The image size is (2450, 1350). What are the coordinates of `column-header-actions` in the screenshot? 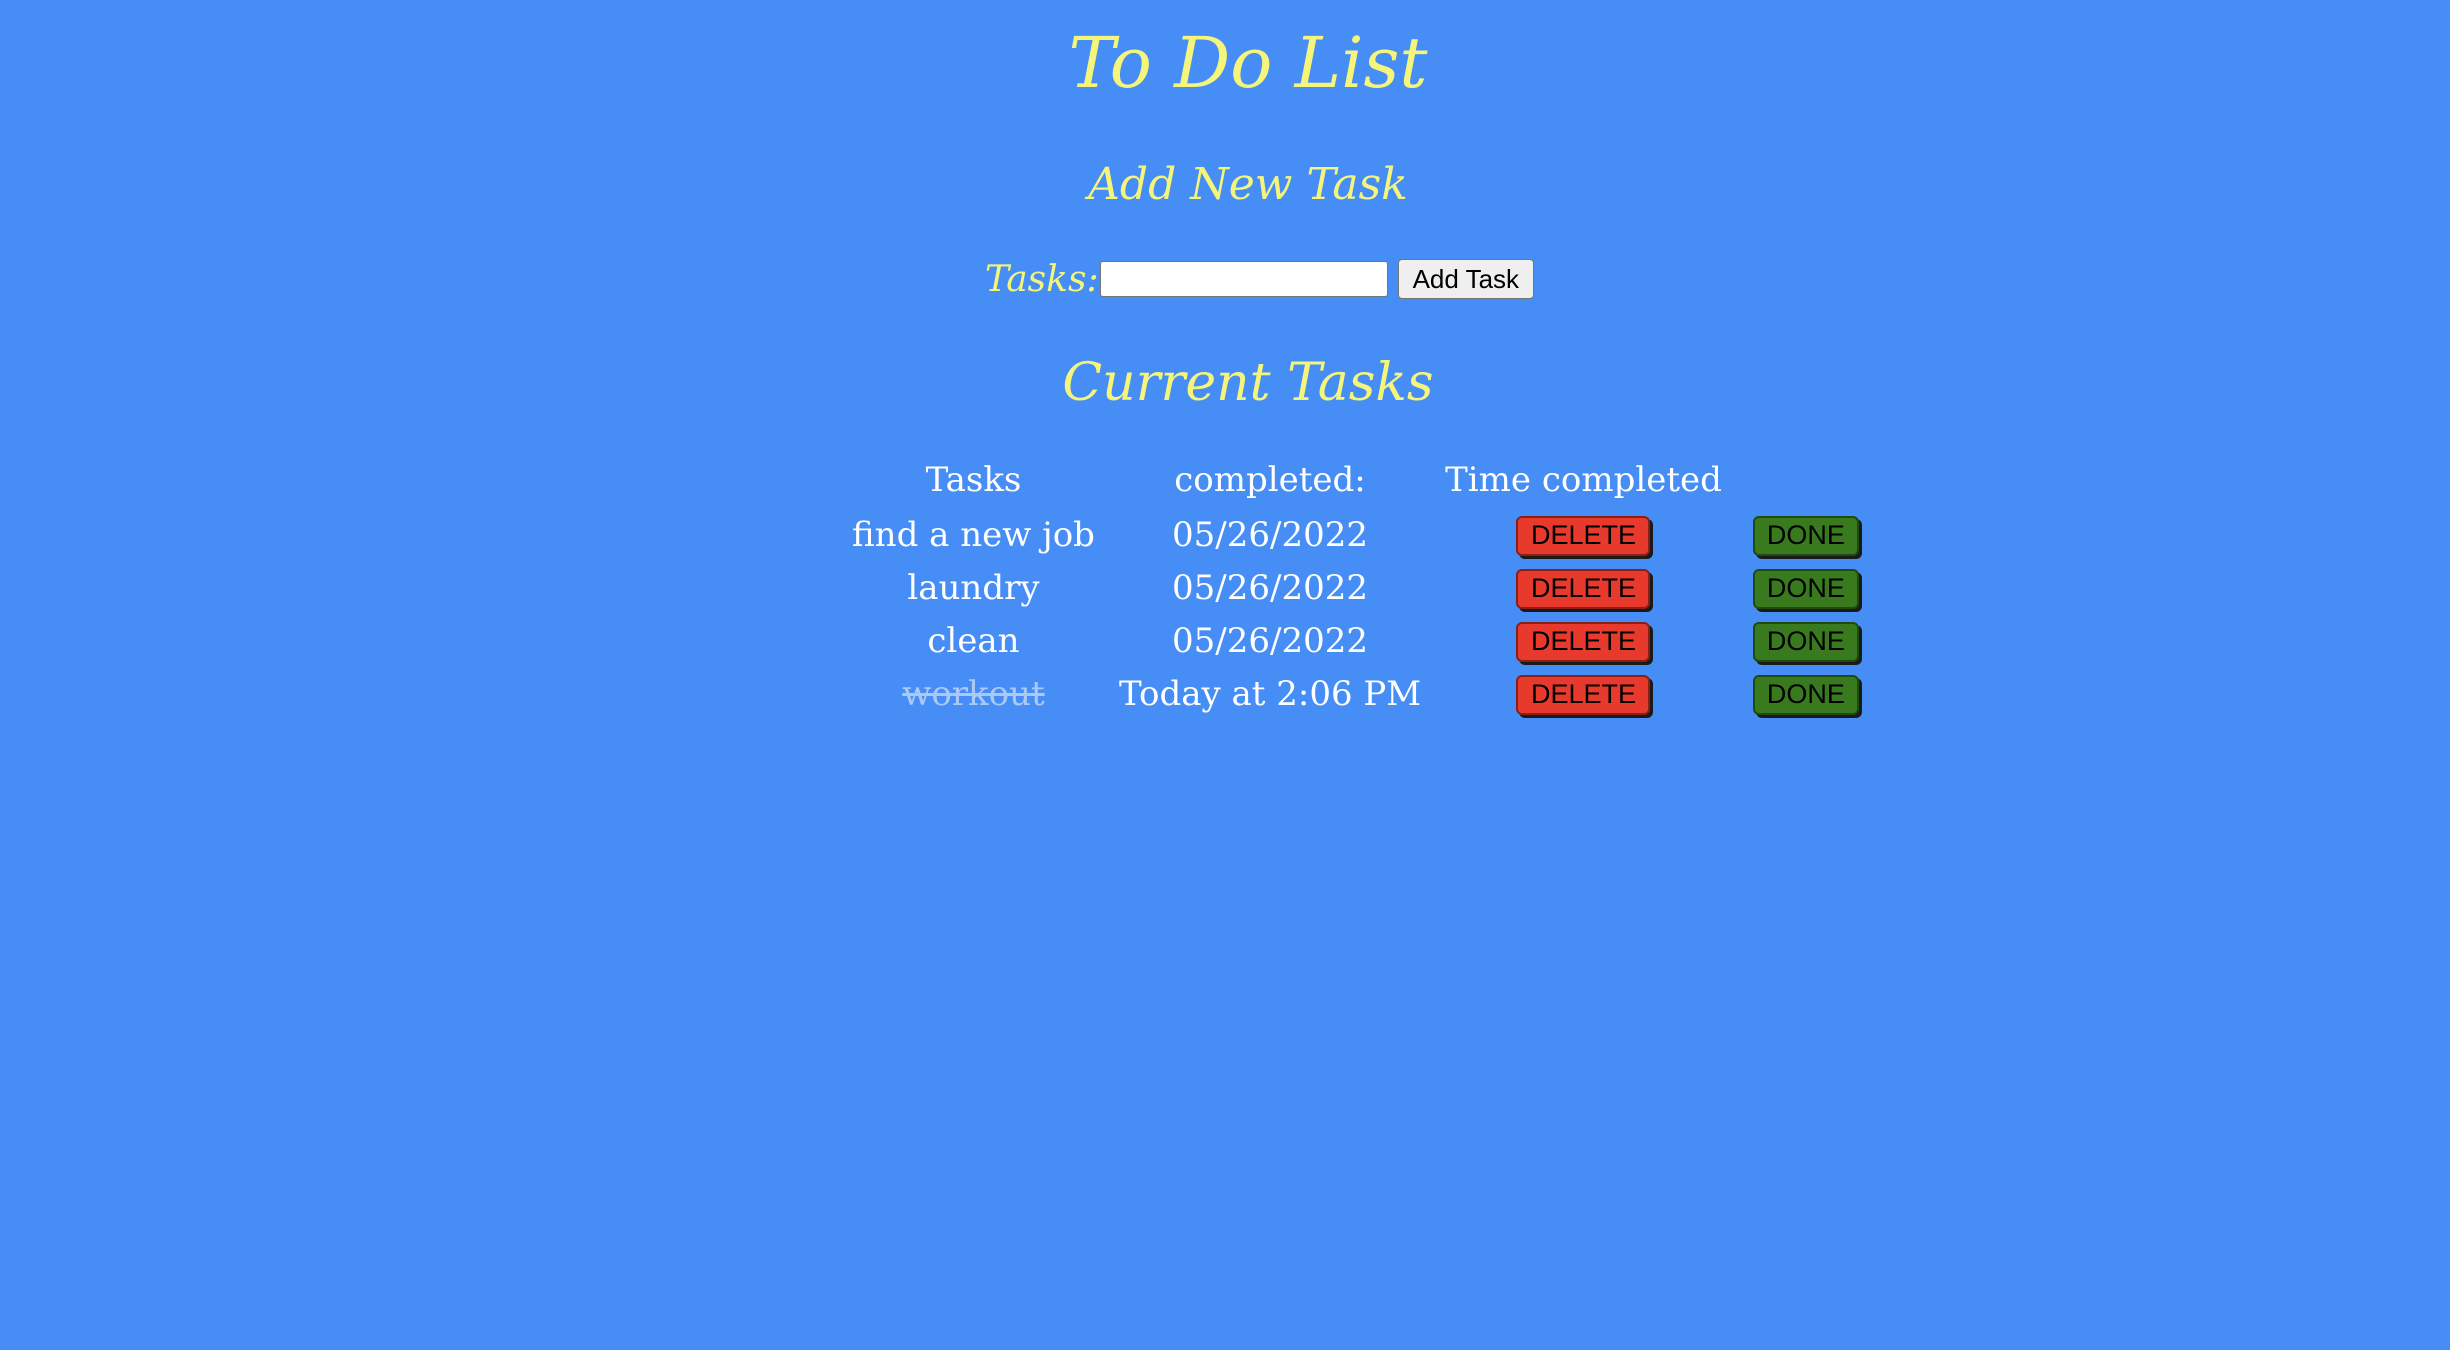 It's located at (1806, 480).